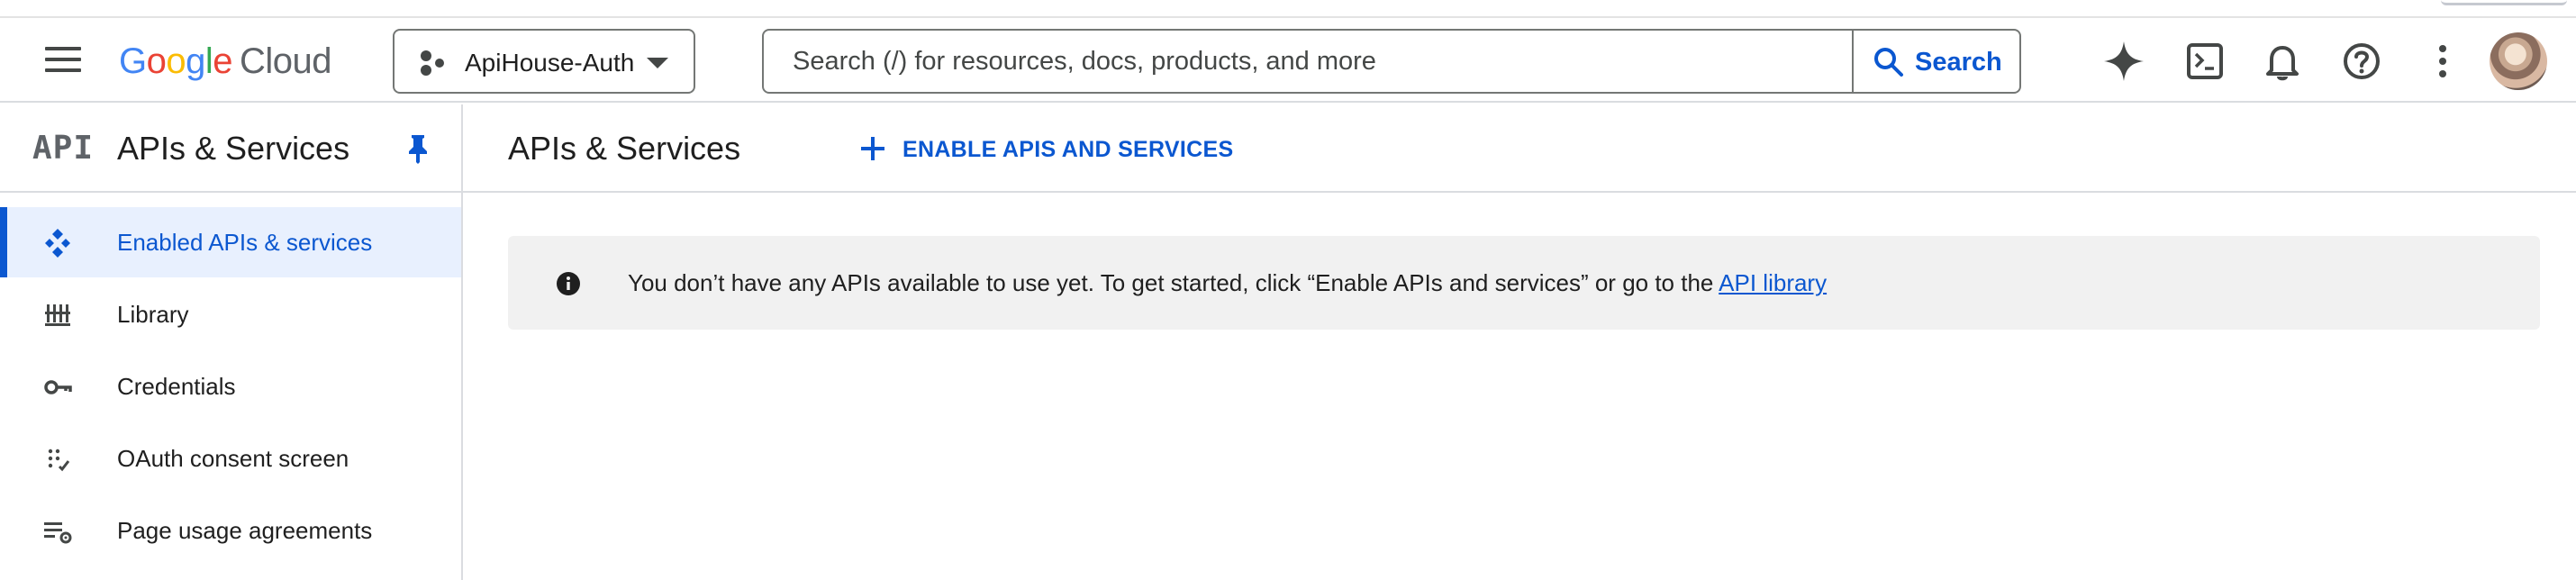  What do you see at coordinates (133, 61) in the screenshot?
I see `logo-letter: G` at bounding box center [133, 61].